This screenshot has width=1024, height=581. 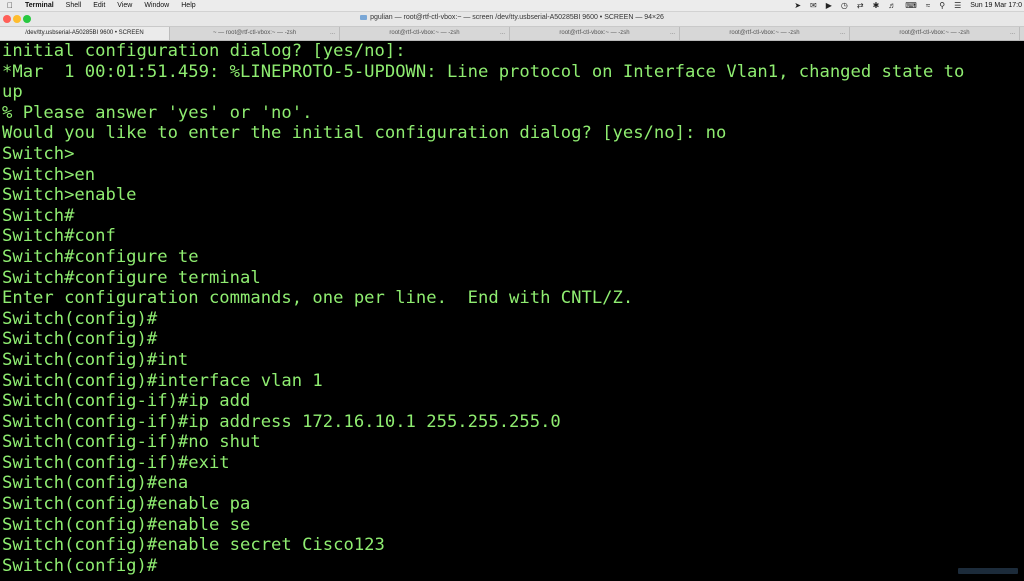 I want to click on terminal-line: Switch(config-if)#ip add, so click(x=126, y=401).